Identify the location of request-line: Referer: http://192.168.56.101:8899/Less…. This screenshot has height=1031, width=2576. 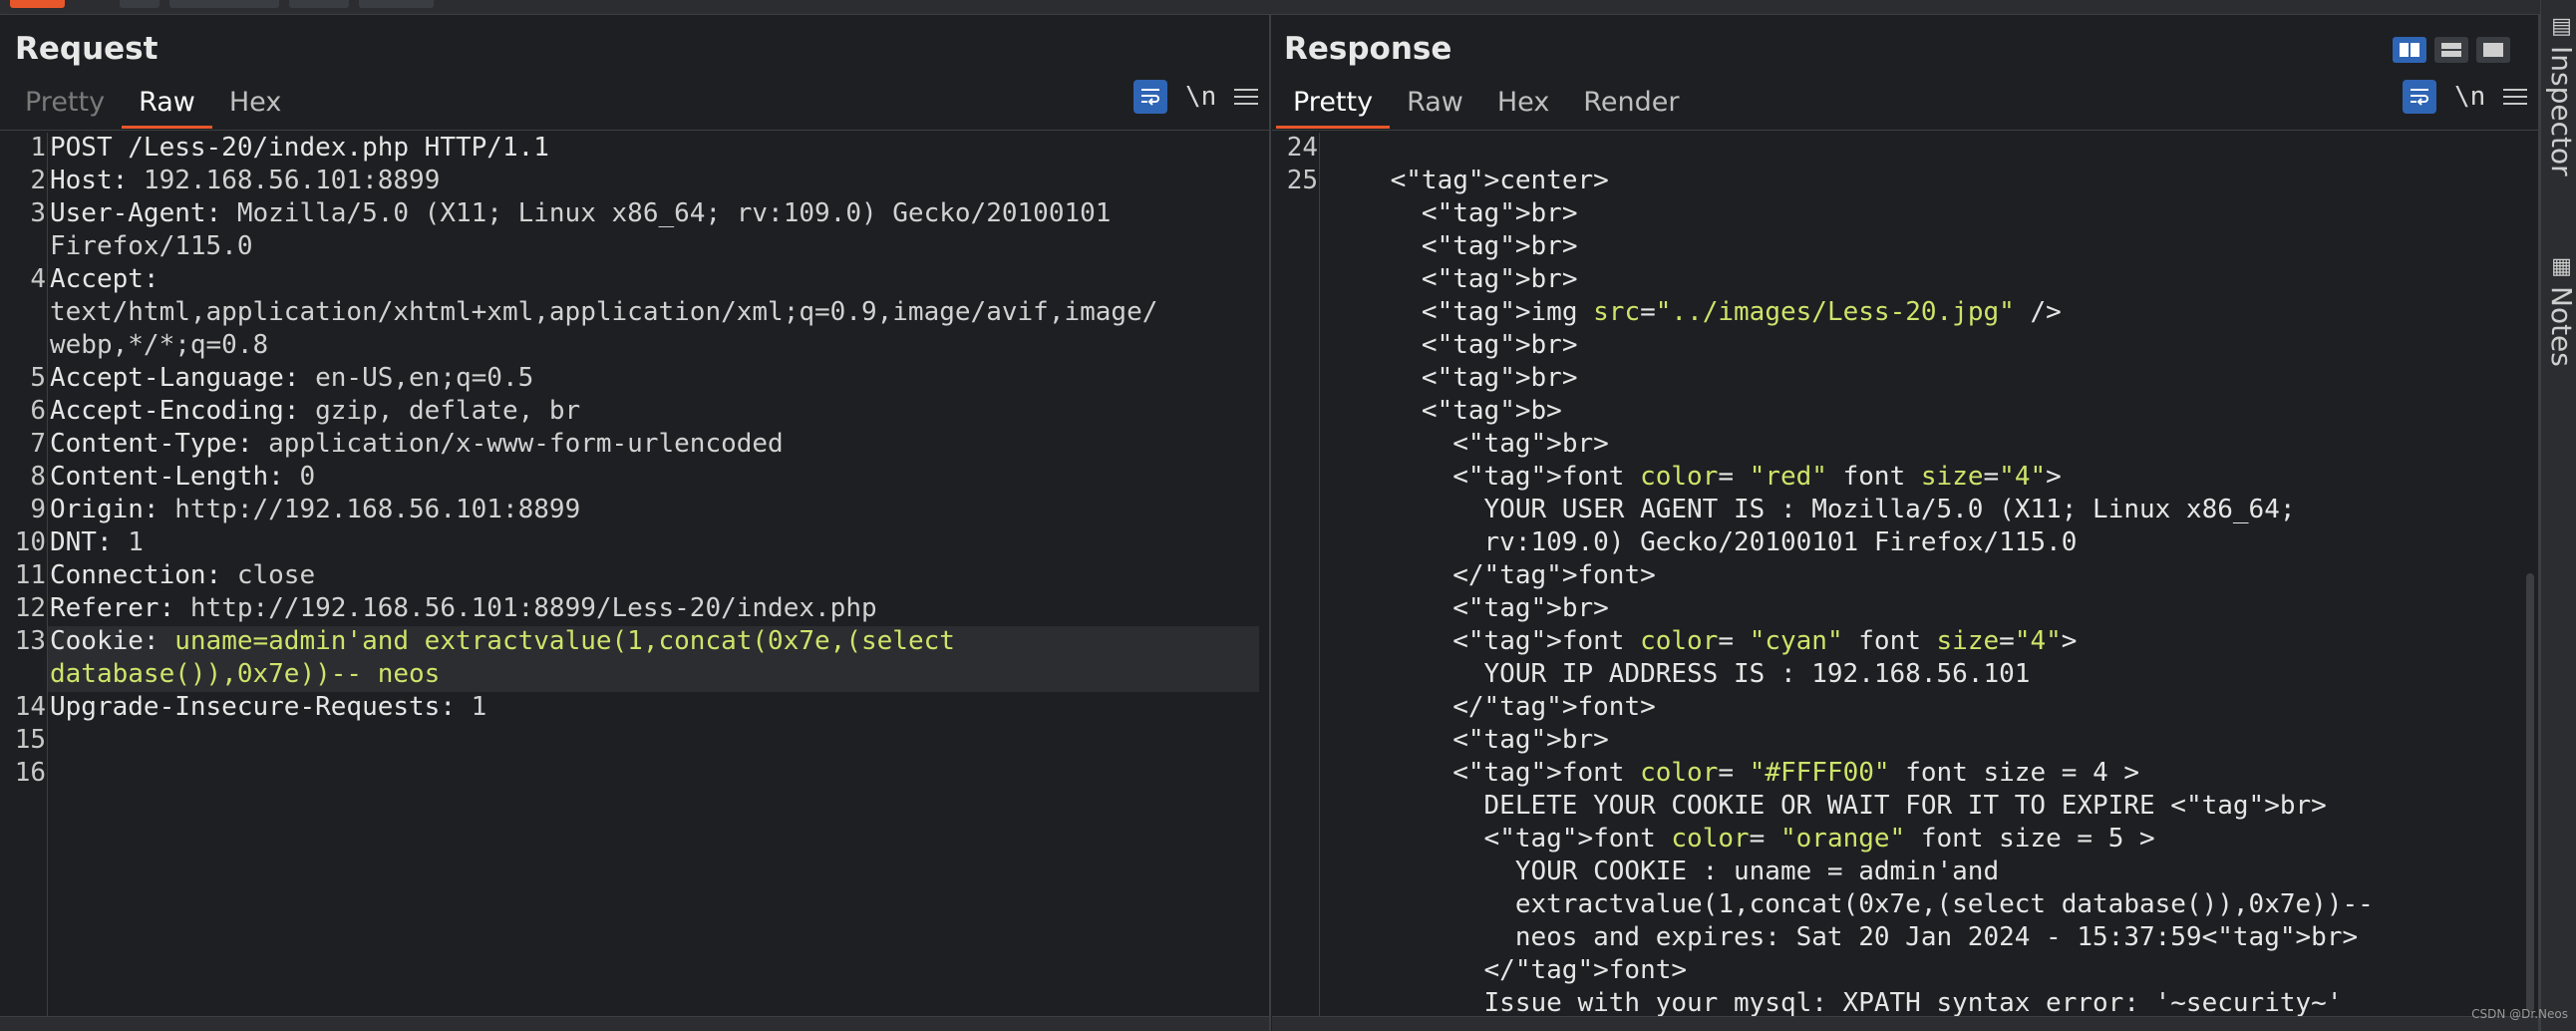
(463, 608).